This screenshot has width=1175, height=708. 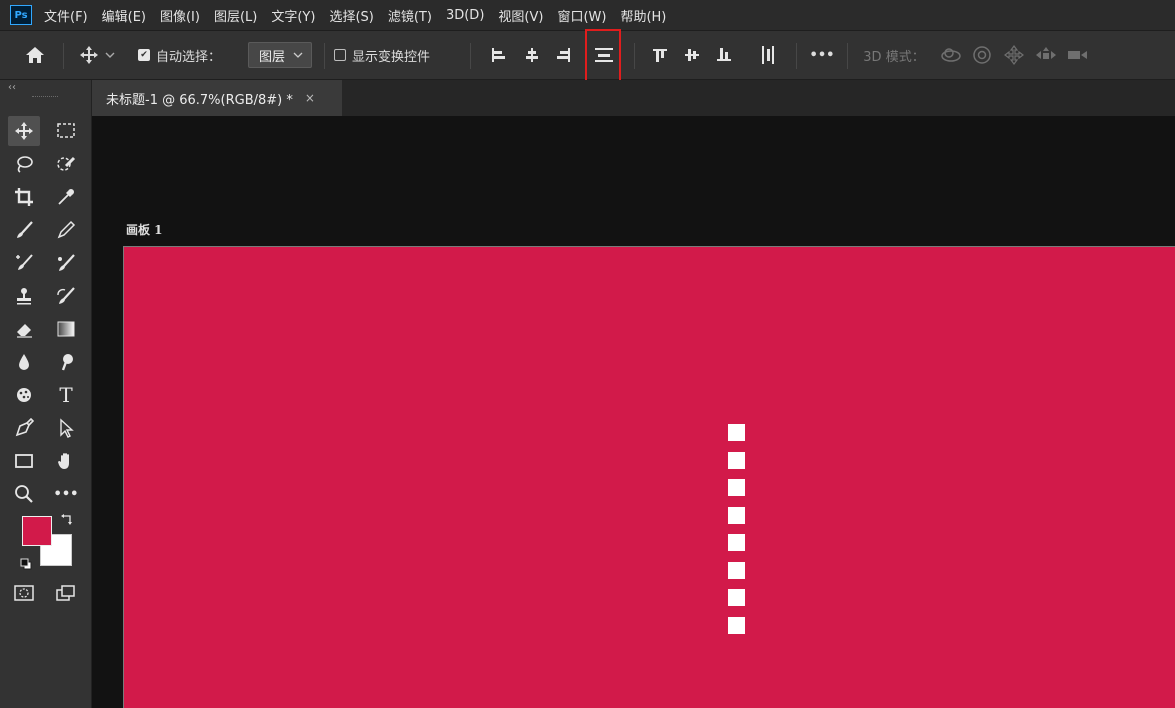 I want to click on lasso-icon, so click(x=25, y=164).